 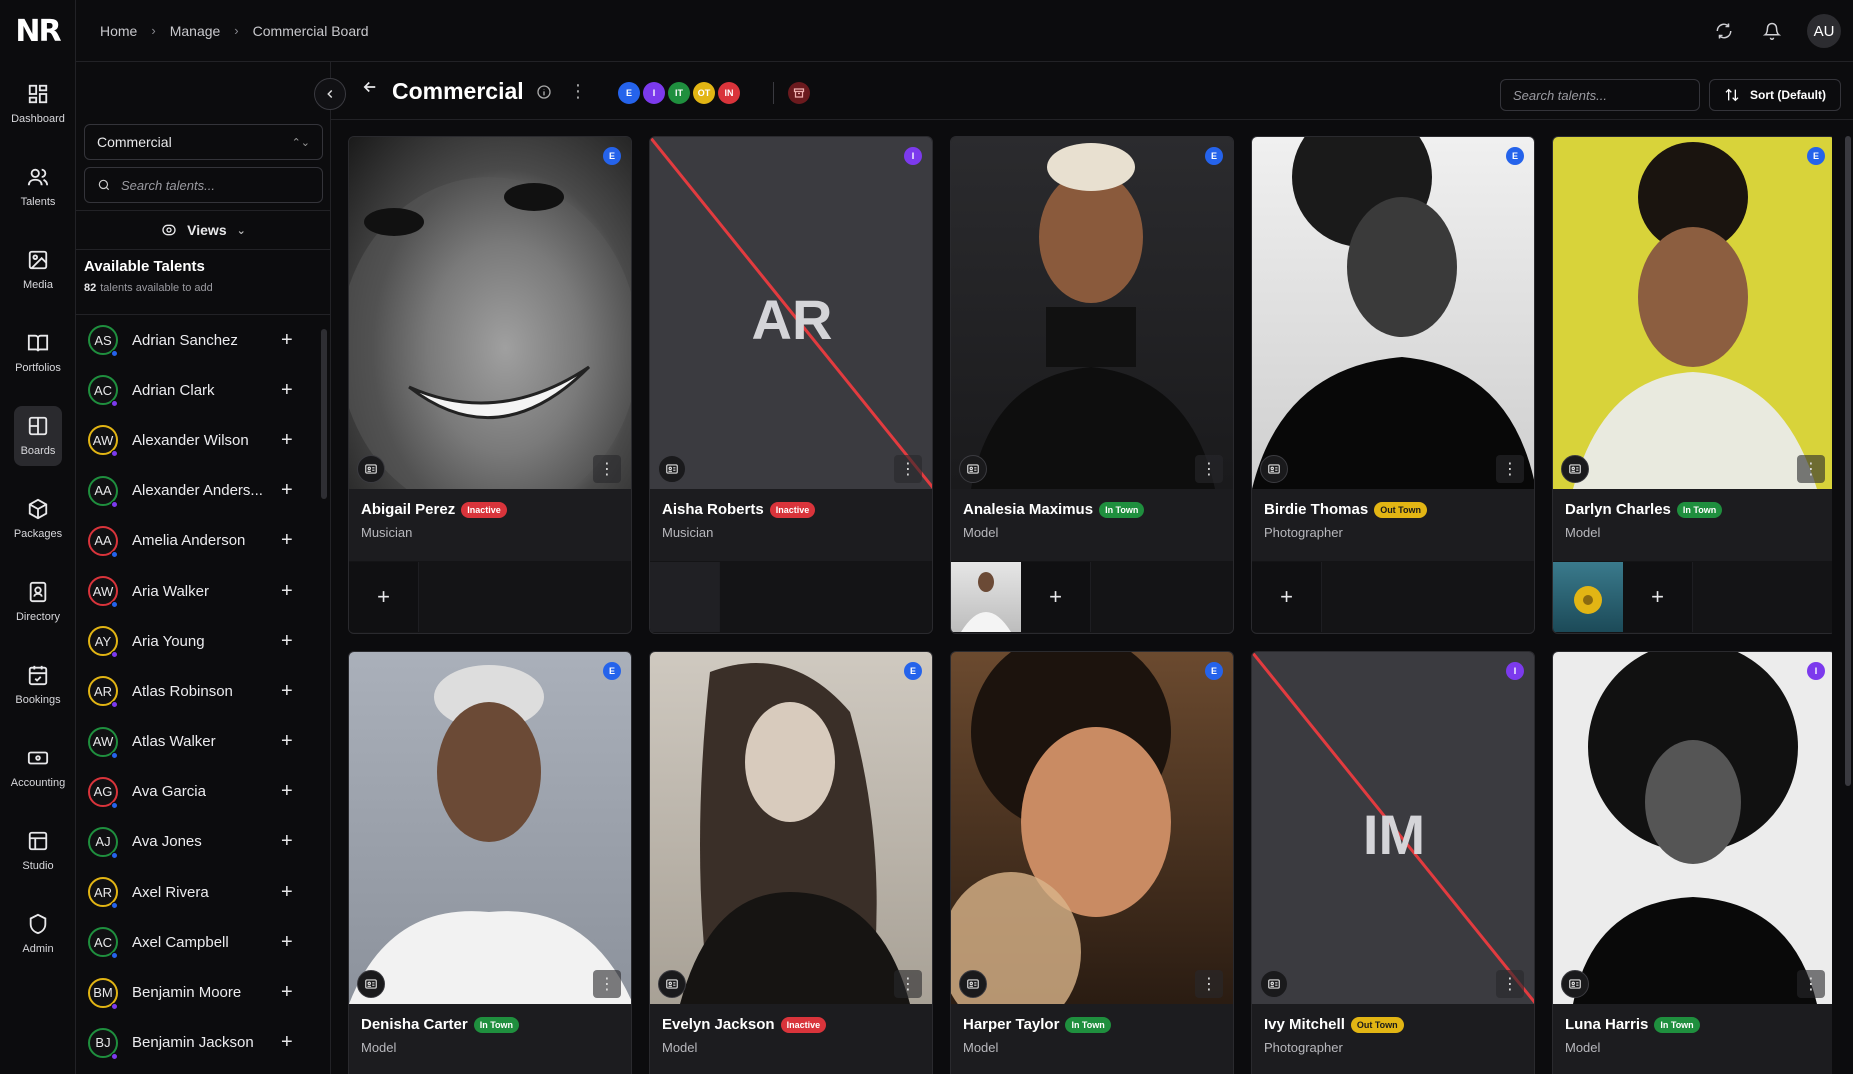 I want to click on talent-card: E ⋮ Abigail Perez Inactive Musician +, so click(x=490, y=385).